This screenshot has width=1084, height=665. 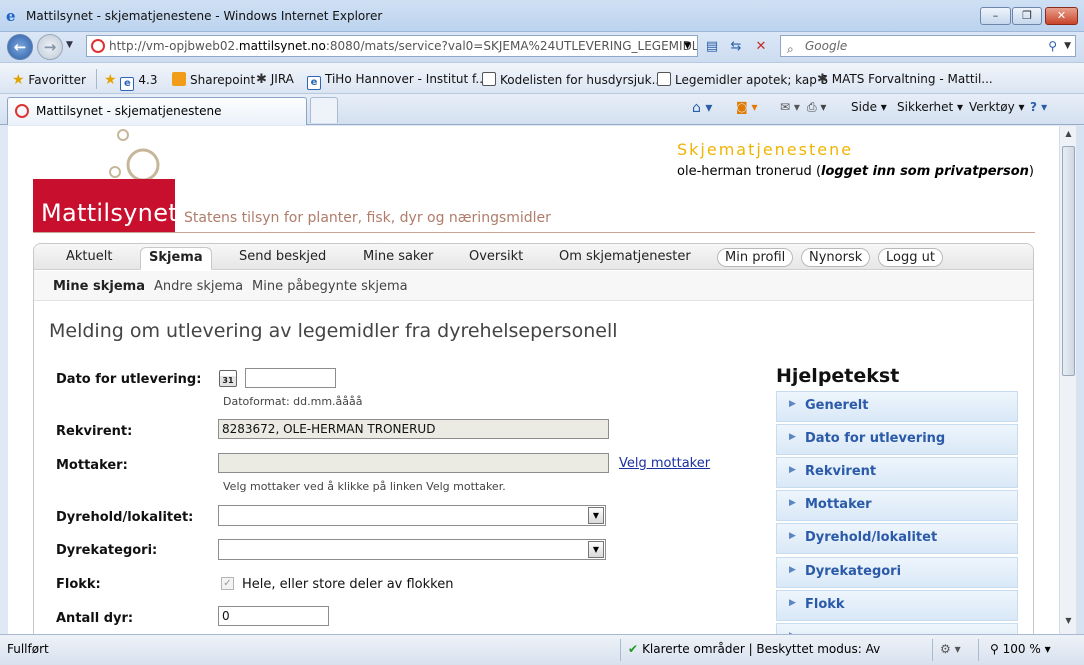 I want to click on flokk-label: Flokk:, so click(x=78, y=584).